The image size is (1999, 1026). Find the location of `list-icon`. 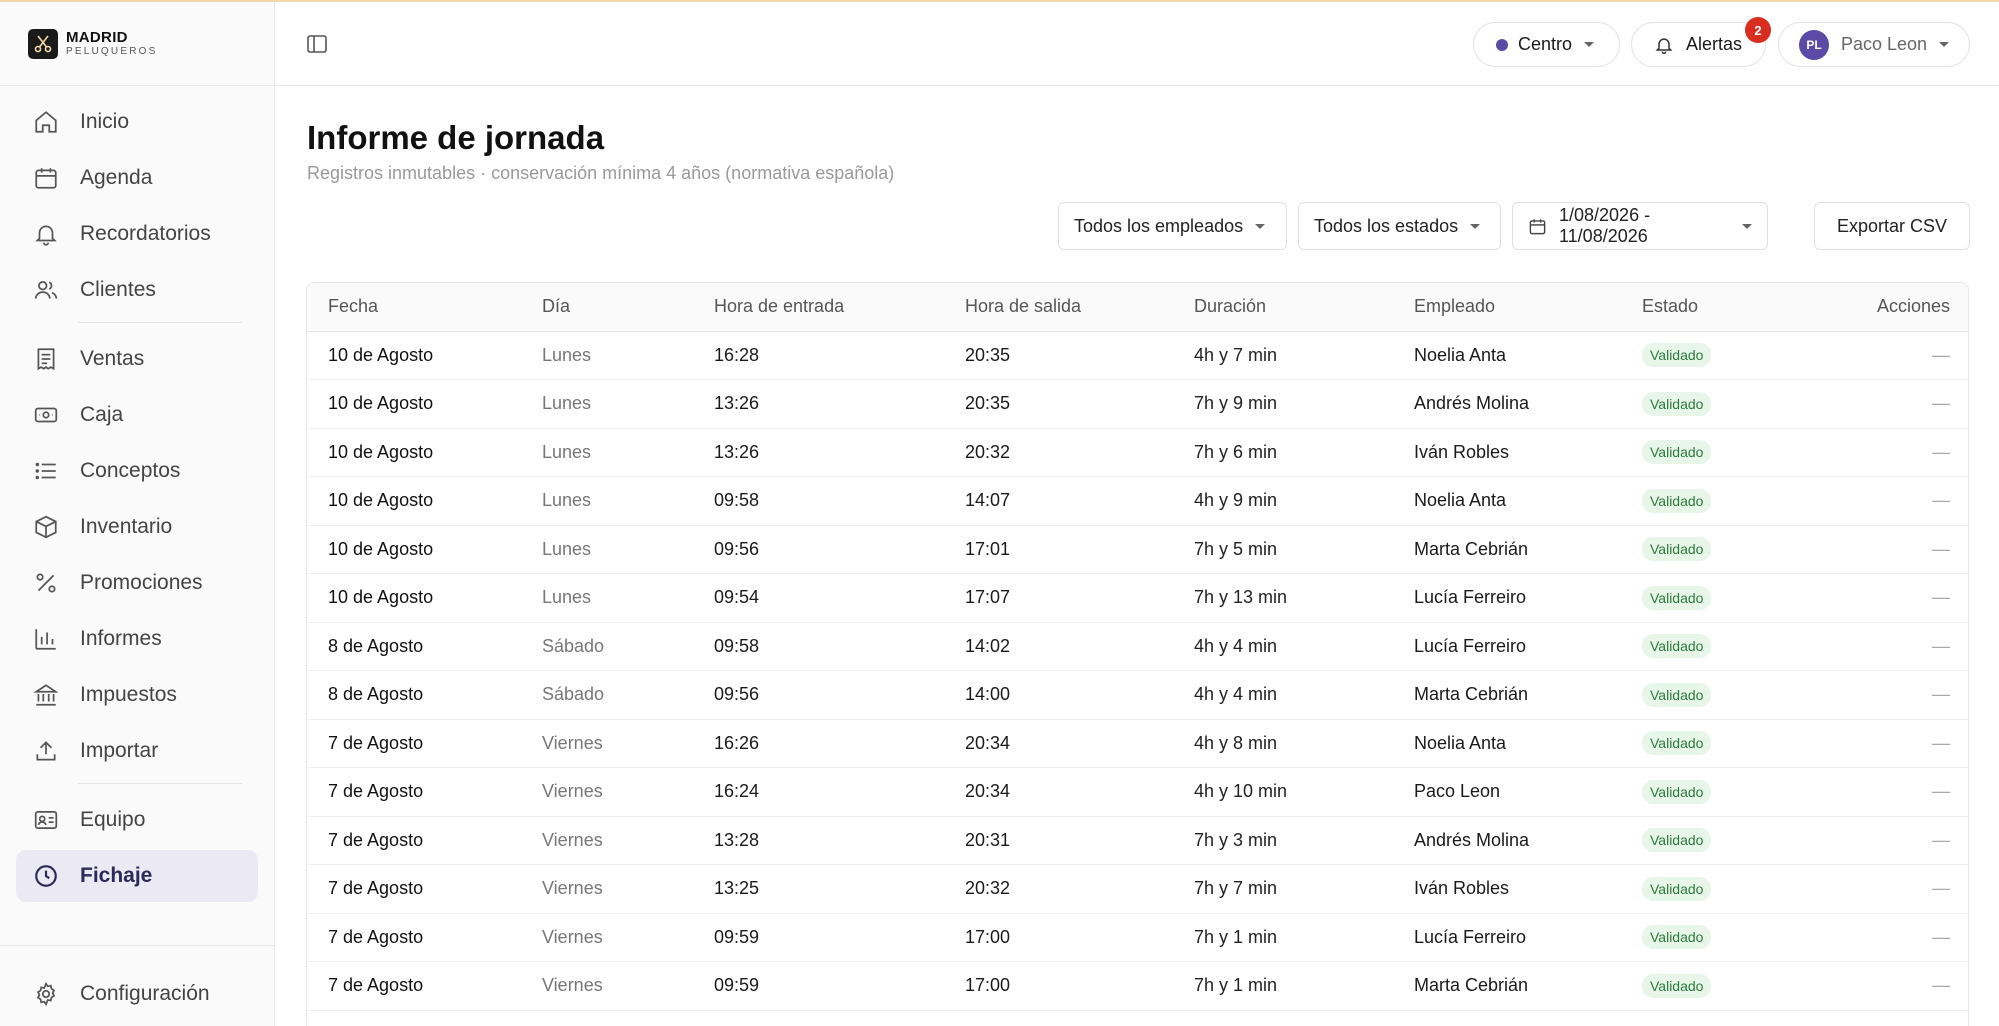

list-icon is located at coordinates (46, 471).